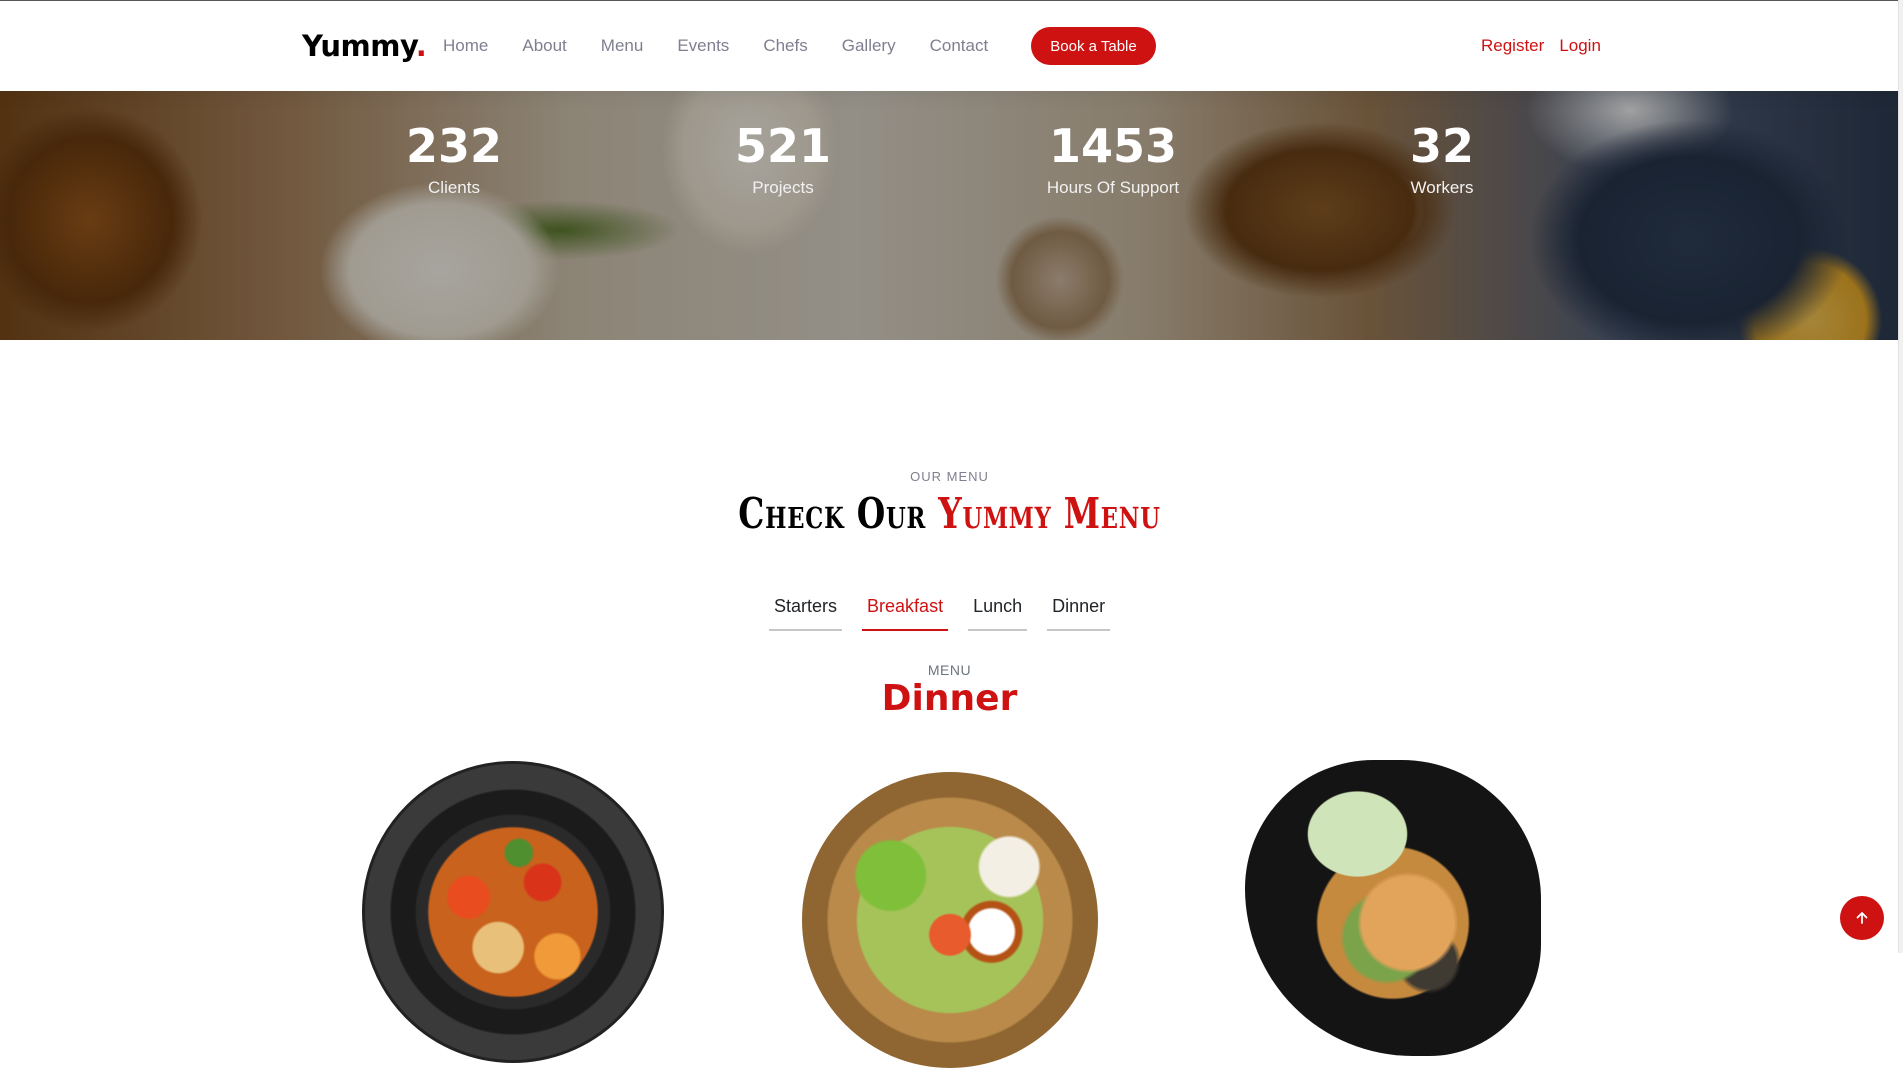 The width and height of the screenshot is (1903, 1068). Describe the element at coordinates (359, 46) in the screenshot. I see `logo-text: Yummy` at that location.